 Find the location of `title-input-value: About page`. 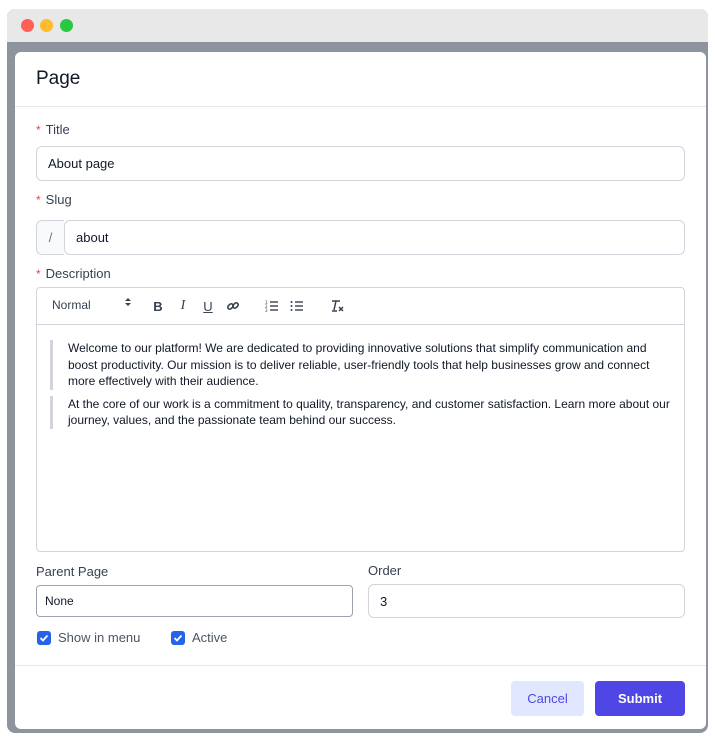

title-input-value: About page is located at coordinates (81, 163).